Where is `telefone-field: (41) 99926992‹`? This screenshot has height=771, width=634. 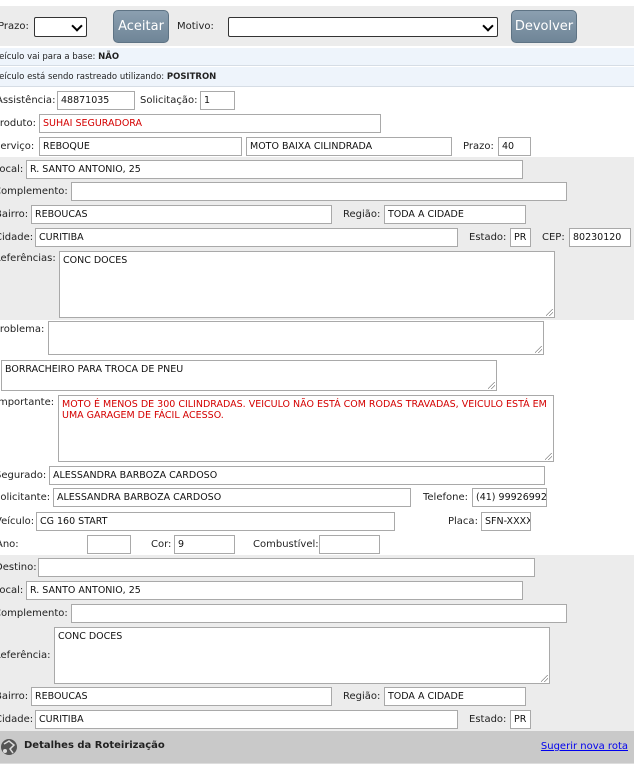
telefone-field: (41) 99926992‹ is located at coordinates (509, 497).